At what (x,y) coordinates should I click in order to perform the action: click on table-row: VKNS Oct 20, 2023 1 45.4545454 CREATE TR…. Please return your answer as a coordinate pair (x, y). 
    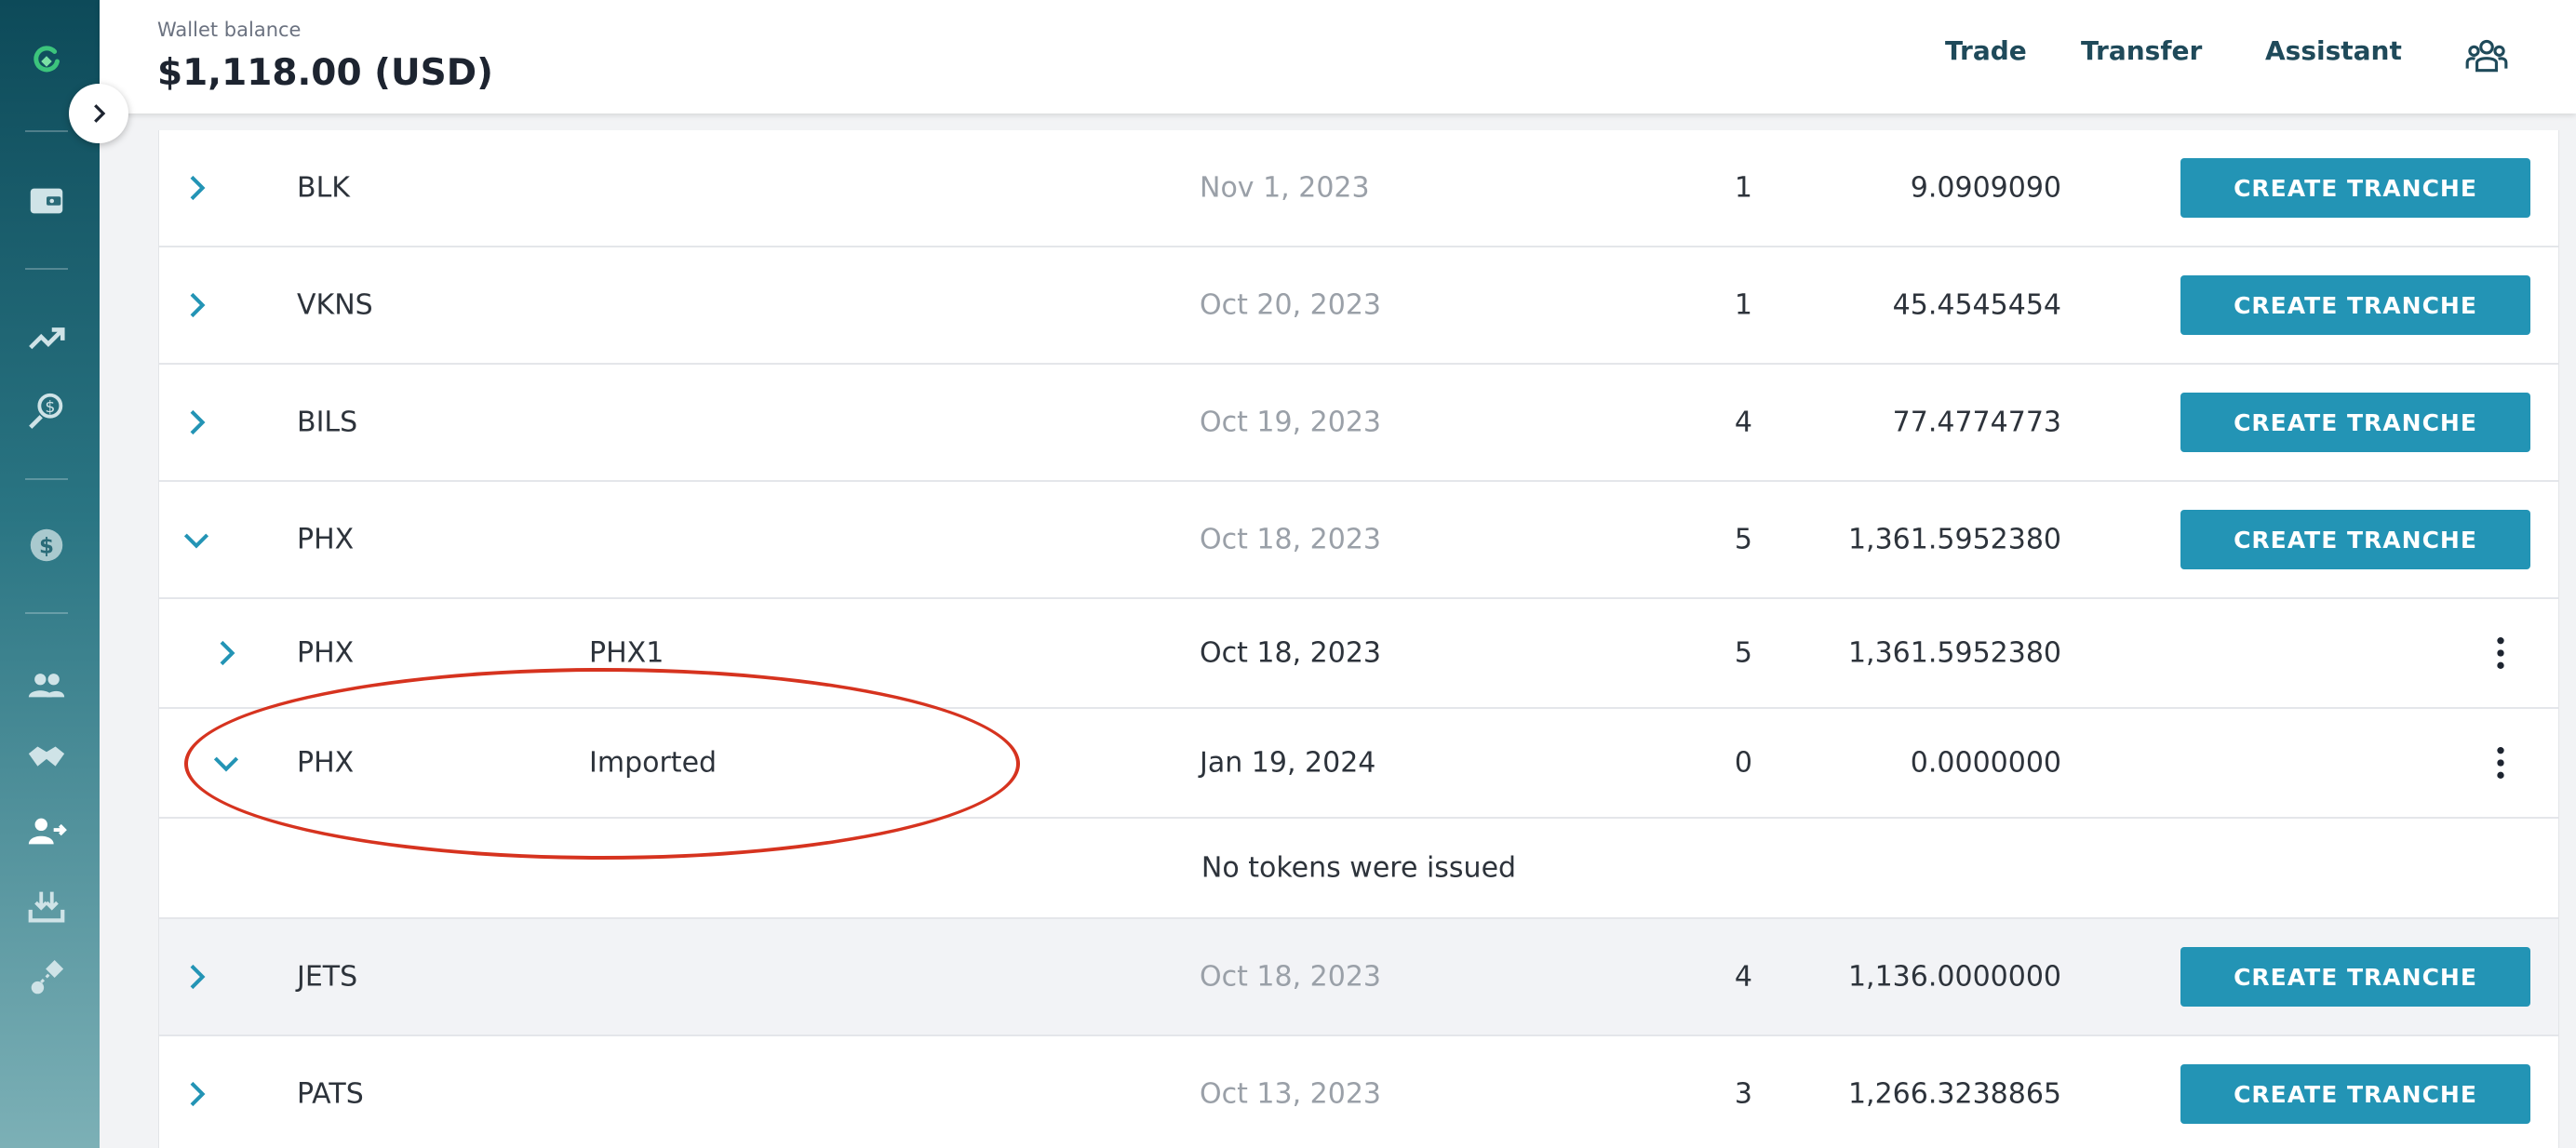
    Looking at the image, I should click on (1358, 306).